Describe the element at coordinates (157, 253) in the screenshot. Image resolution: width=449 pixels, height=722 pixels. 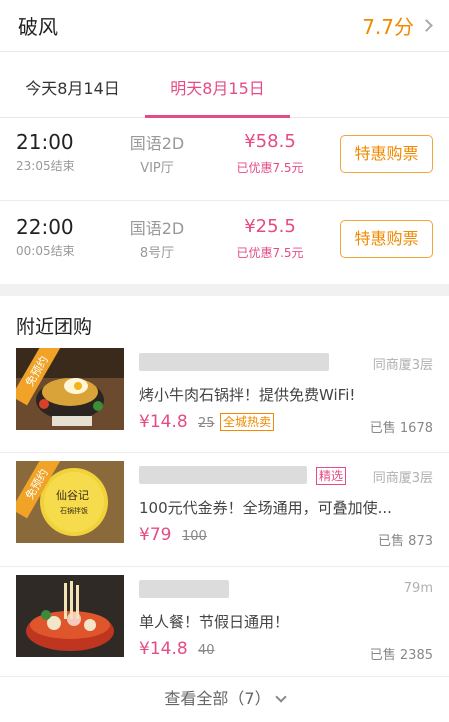
I see `hall-name: 8号厅` at that location.